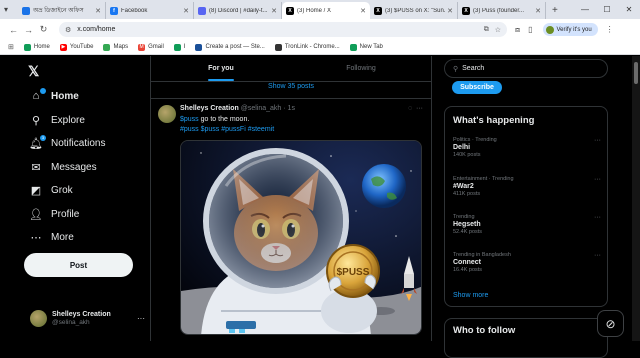  Describe the element at coordinates (150, 10) in the screenshot. I see `browser-tab: f Facebook ✕` at that location.